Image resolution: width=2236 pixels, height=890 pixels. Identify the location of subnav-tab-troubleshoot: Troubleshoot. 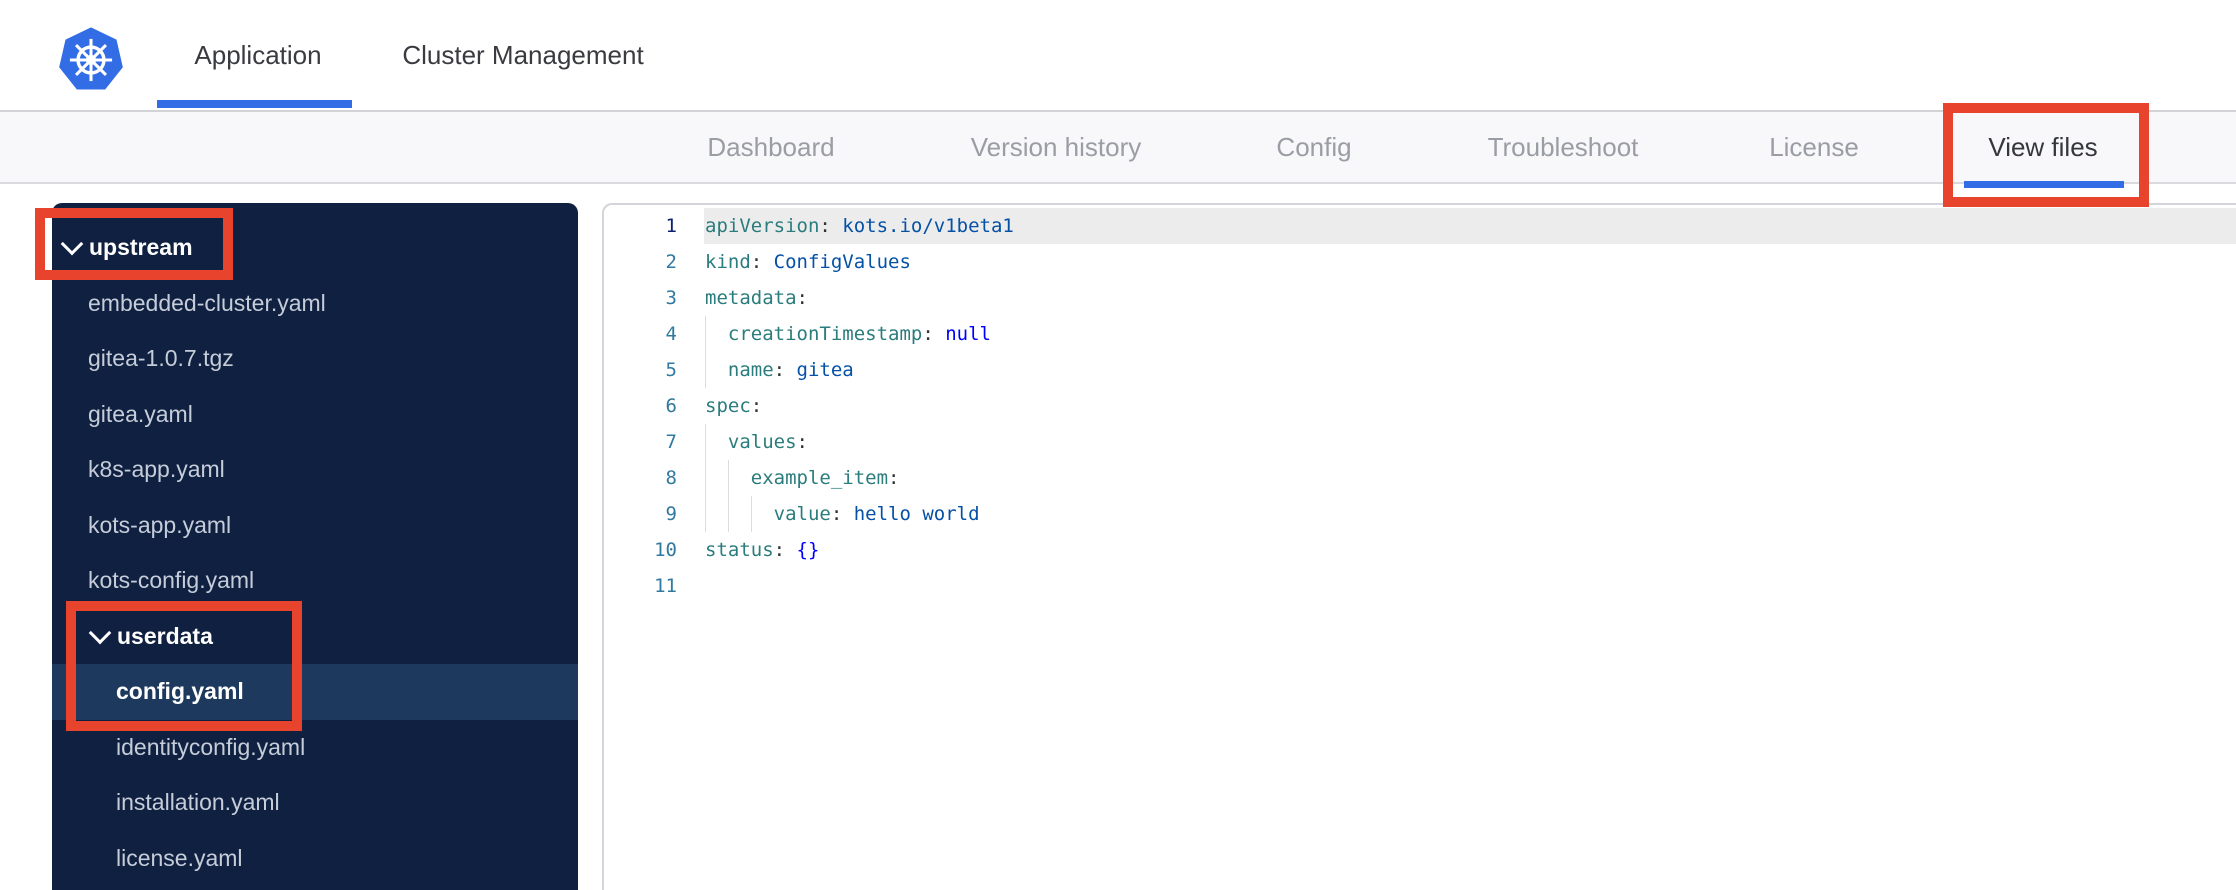
(1563, 147).